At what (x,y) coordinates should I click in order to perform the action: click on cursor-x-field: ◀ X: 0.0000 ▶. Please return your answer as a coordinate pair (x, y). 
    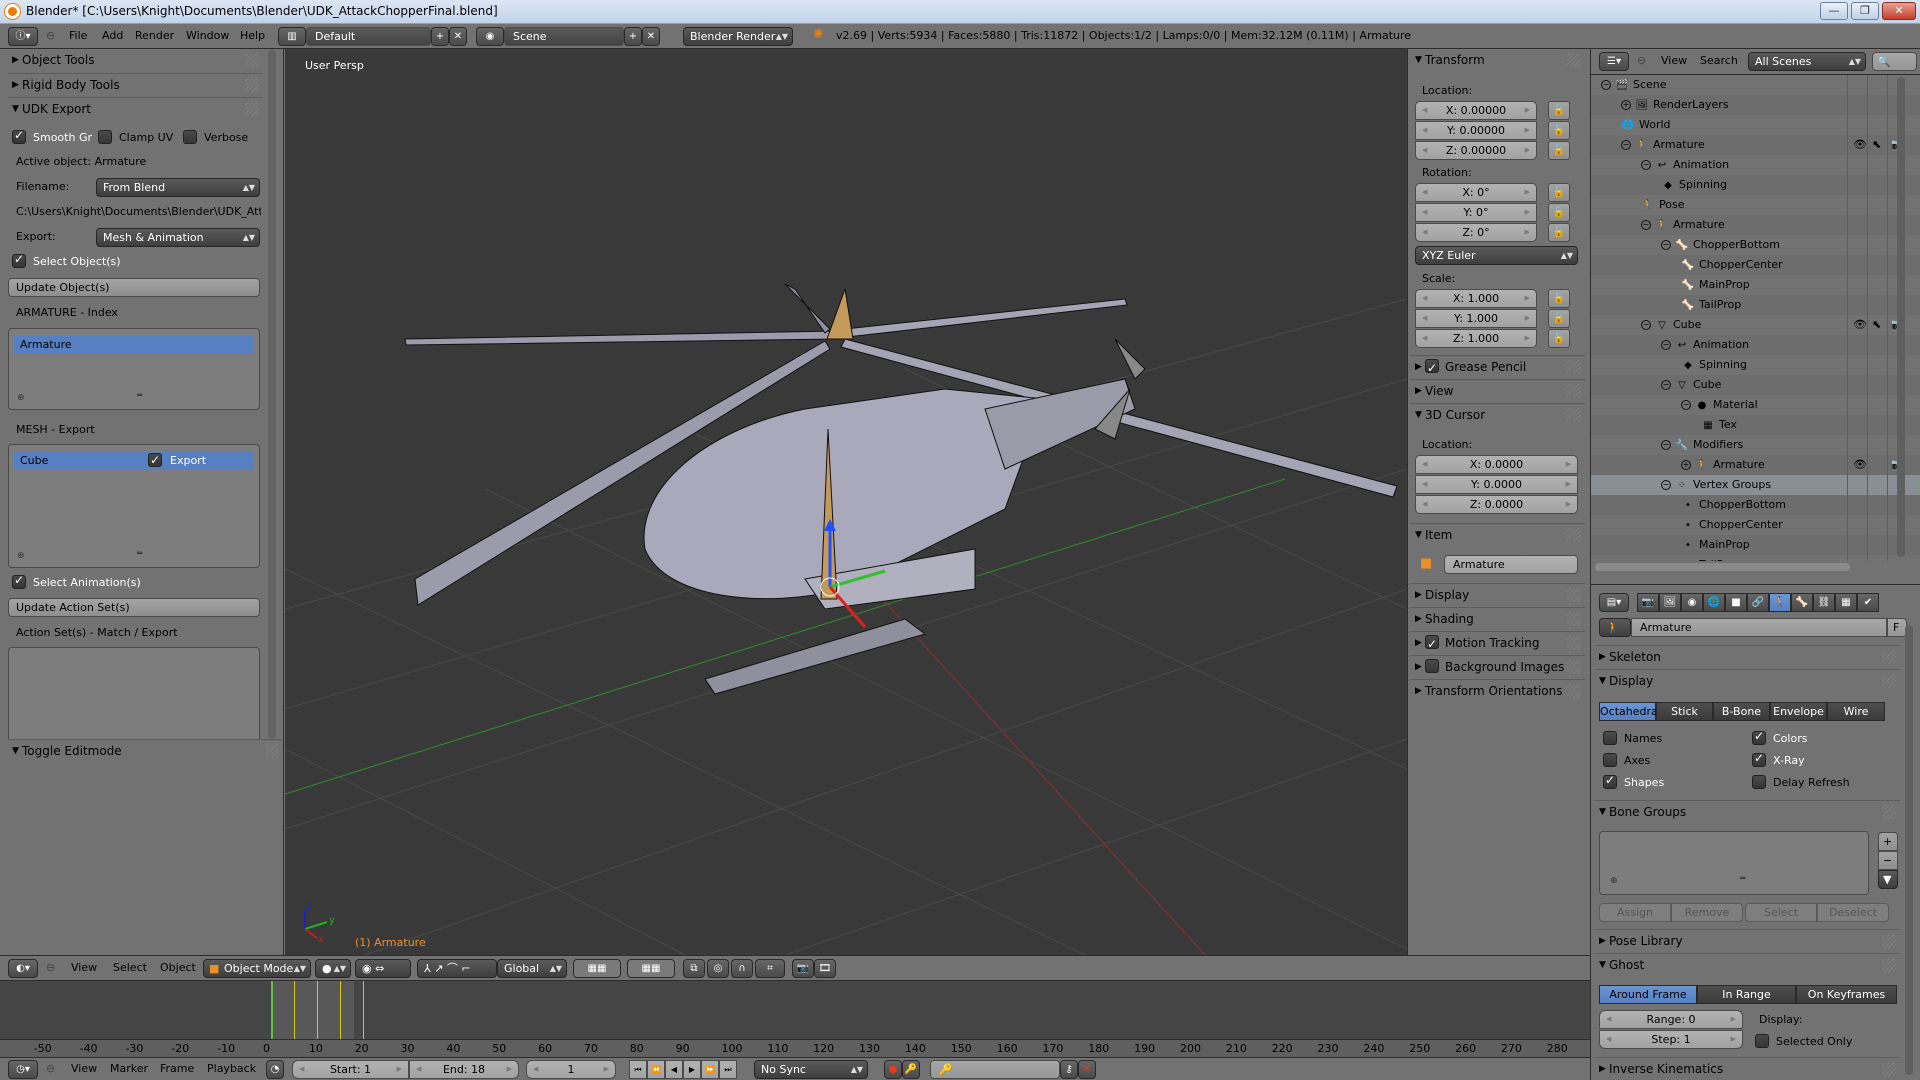
    Looking at the image, I should click on (1496, 464).